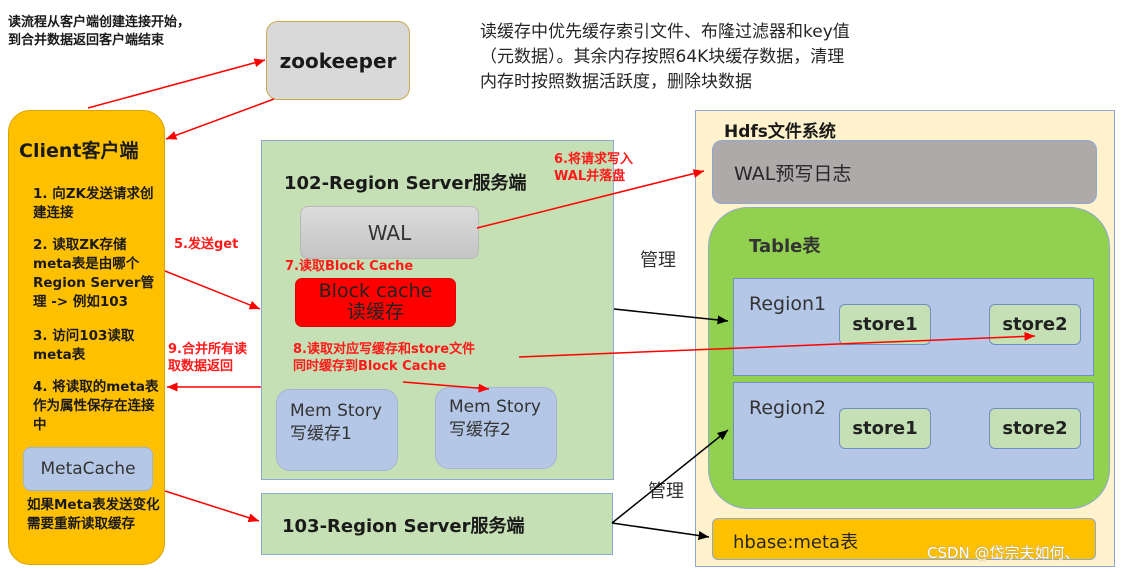 This screenshot has height=572, width=1121. I want to click on step-9-line1: 9.合并所有读, so click(207, 349).